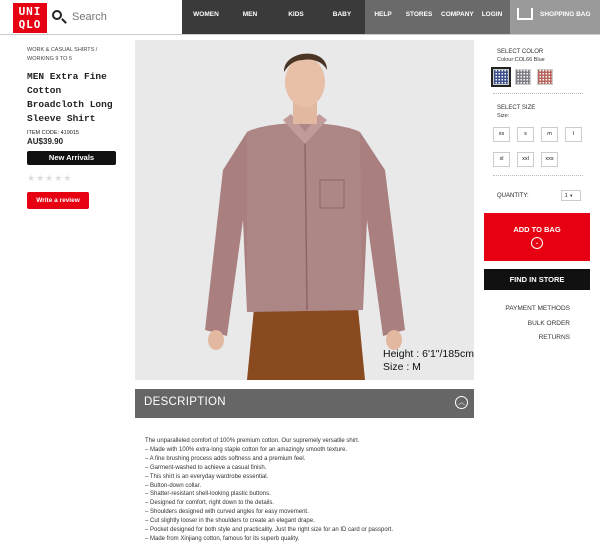  Describe the element at coordinates (74, 50) in the screenshot. I see `breadcrumb-category: WORK & CASUAL SHIRTS /` at that location.